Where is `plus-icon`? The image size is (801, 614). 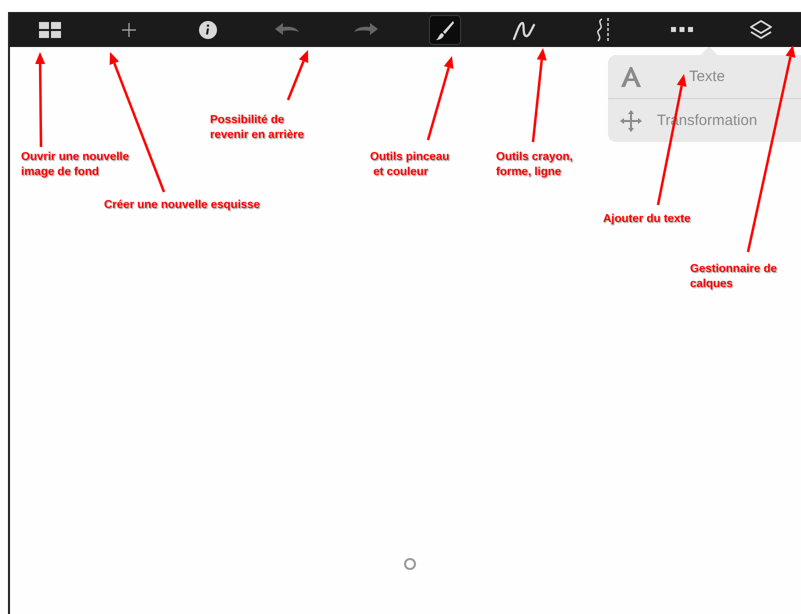 plus-icon is located at coordinates (129, 30).